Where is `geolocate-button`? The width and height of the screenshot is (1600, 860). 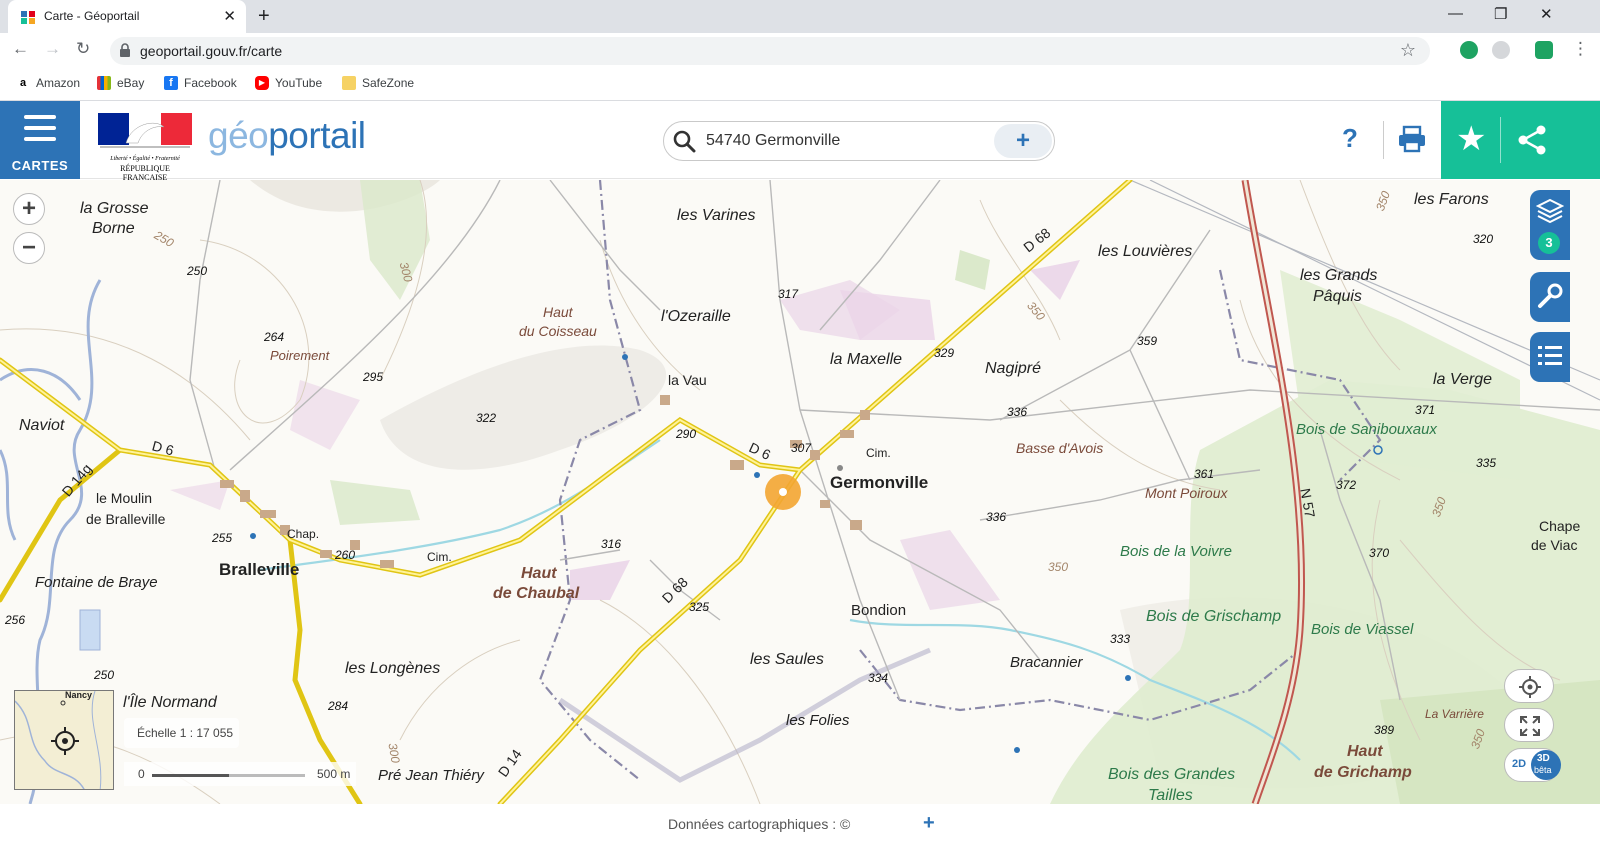
geolocate-button is located at coordinates (1529, 686).